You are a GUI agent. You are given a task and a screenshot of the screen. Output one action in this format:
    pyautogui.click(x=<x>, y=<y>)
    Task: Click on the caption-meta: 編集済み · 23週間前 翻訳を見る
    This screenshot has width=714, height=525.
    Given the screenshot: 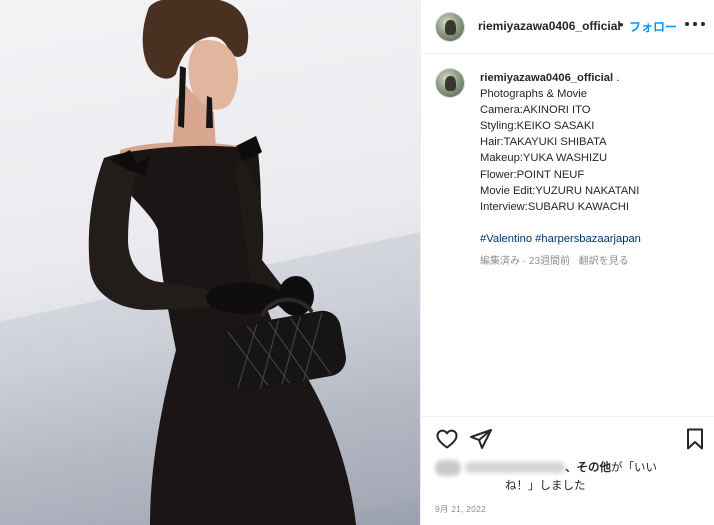 What is the action you would take?
    pyautogui.click(x=593, y=262)
    